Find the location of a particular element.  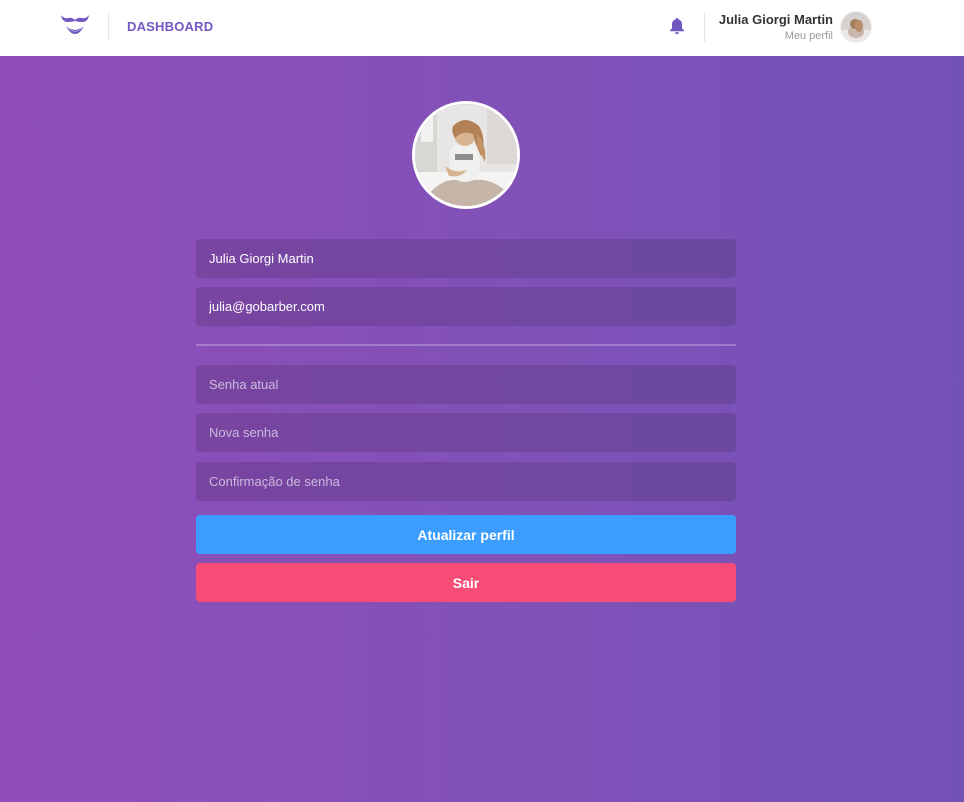

profile-avatar is located at coordinates (466, 155).